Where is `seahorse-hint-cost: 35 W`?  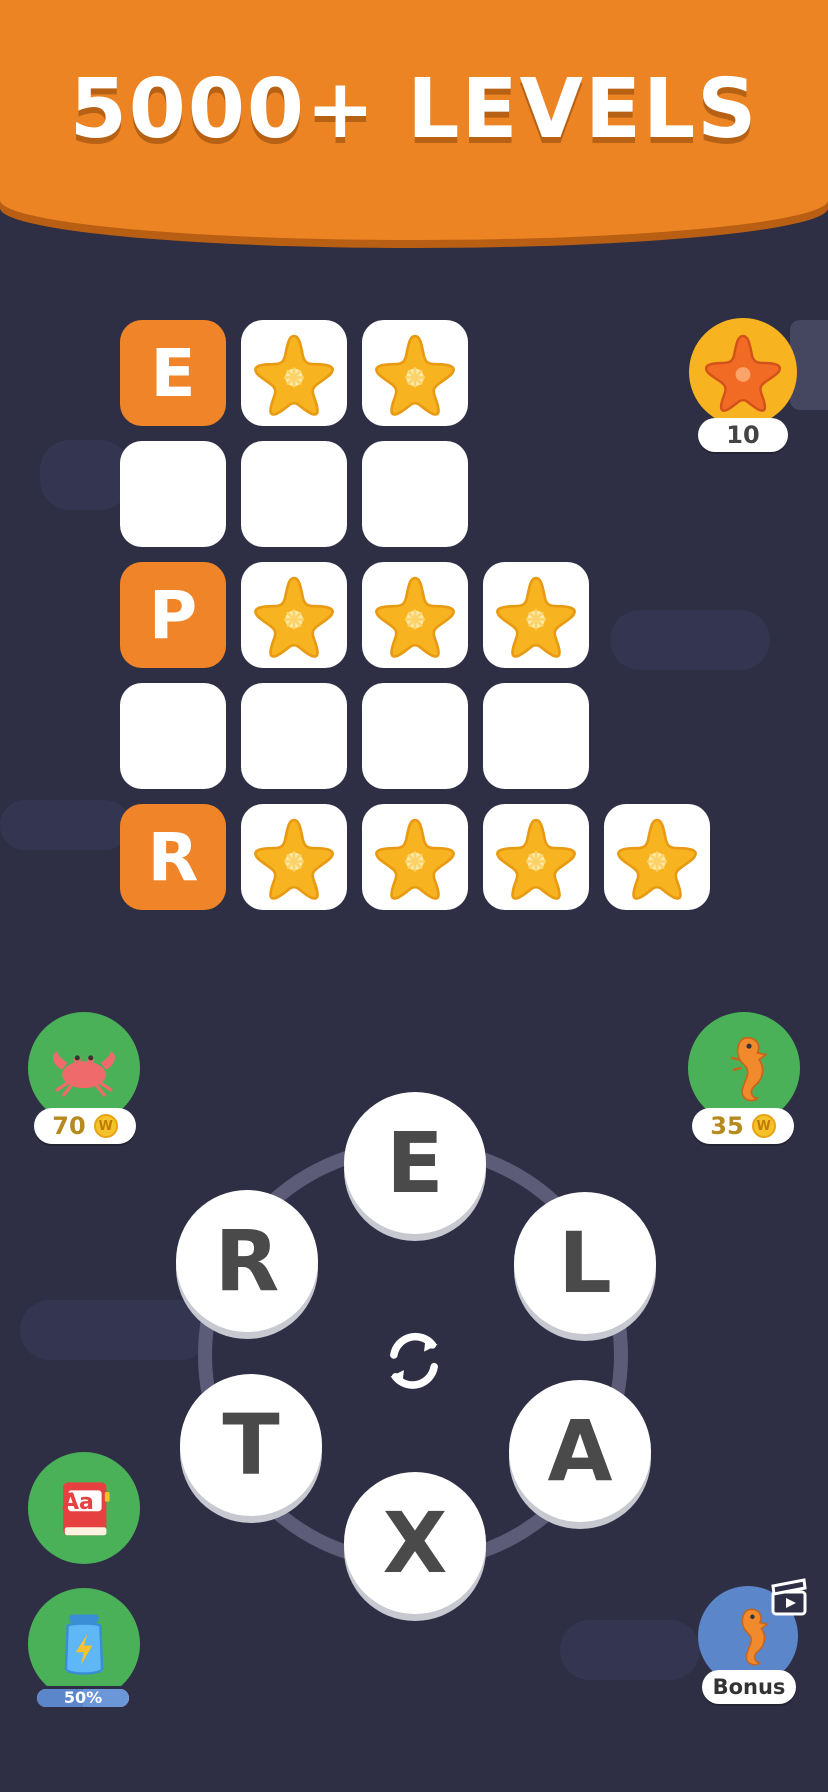
seahorse-hint-cost: 35 W is located at coordinates (743, 1126).